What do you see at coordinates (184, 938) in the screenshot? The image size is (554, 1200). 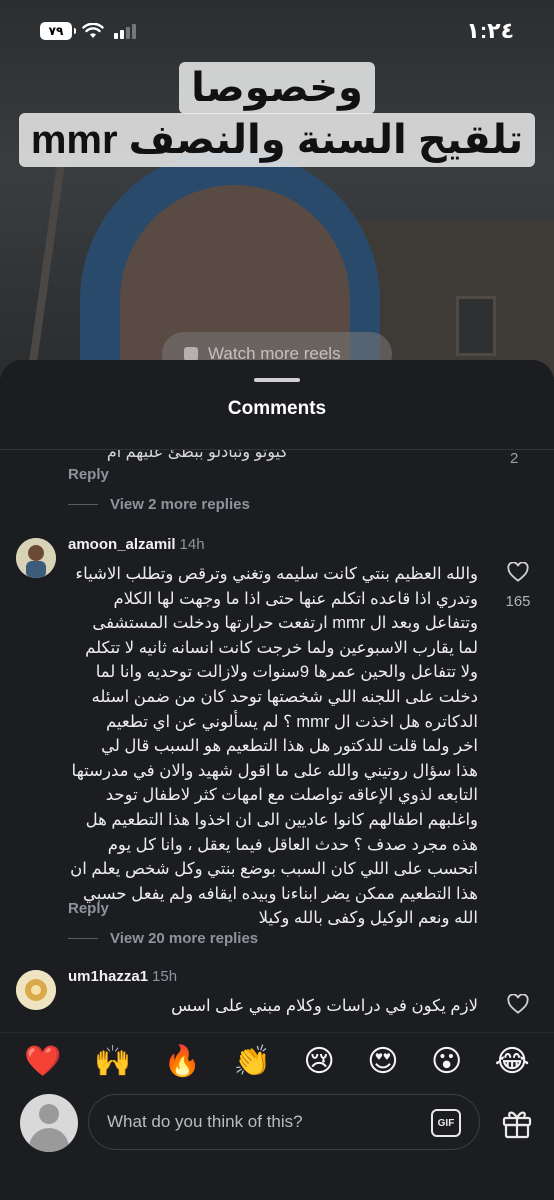 I see `view-replies-label: View 20 more replies` at bounding box center [184, 938].